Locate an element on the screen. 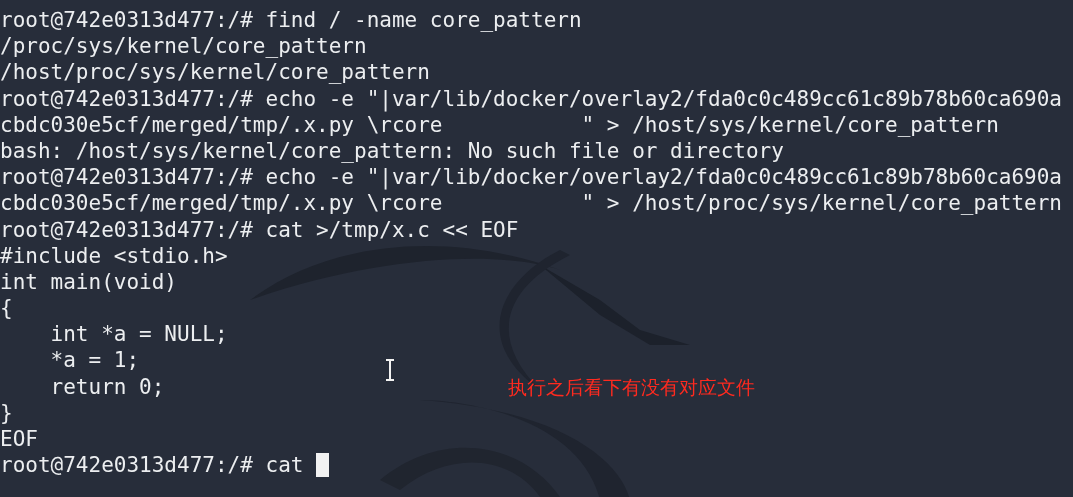  terminal-line: root@742e0313d477:/# cat is located at coordinates (152, 465).